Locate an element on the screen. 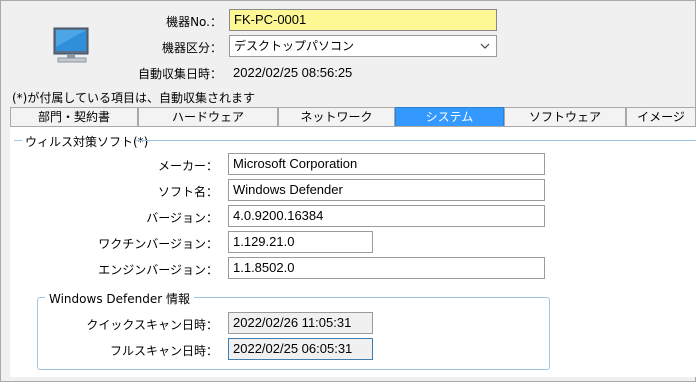 The width and height of the screenshot is (696, 382). tab-network: ネットワーク is located at coordinates (336, 116).